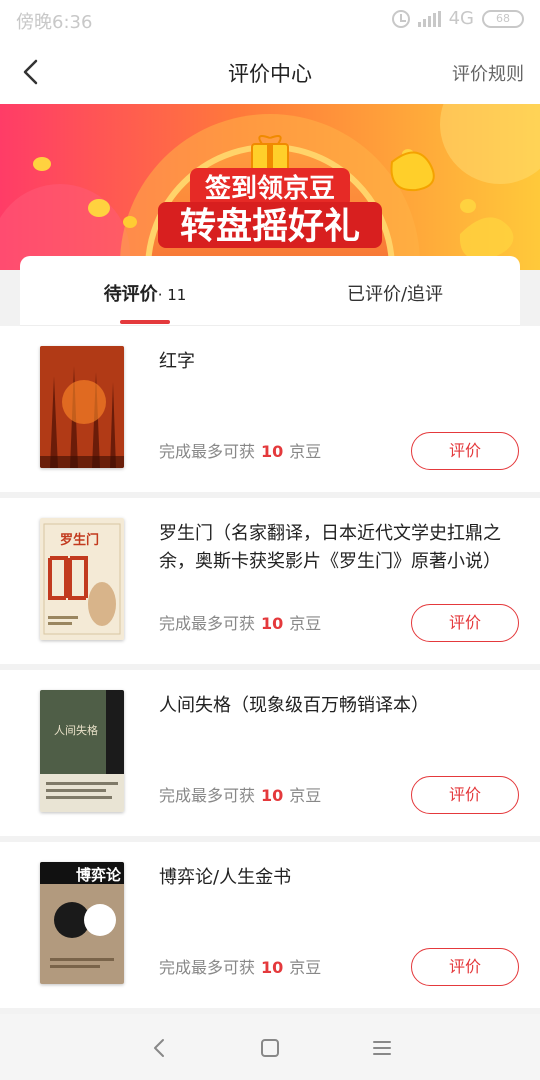  Describe the element at coordinates (172, 295) in the screenshot. I see `pending-count: · 11` at that location.